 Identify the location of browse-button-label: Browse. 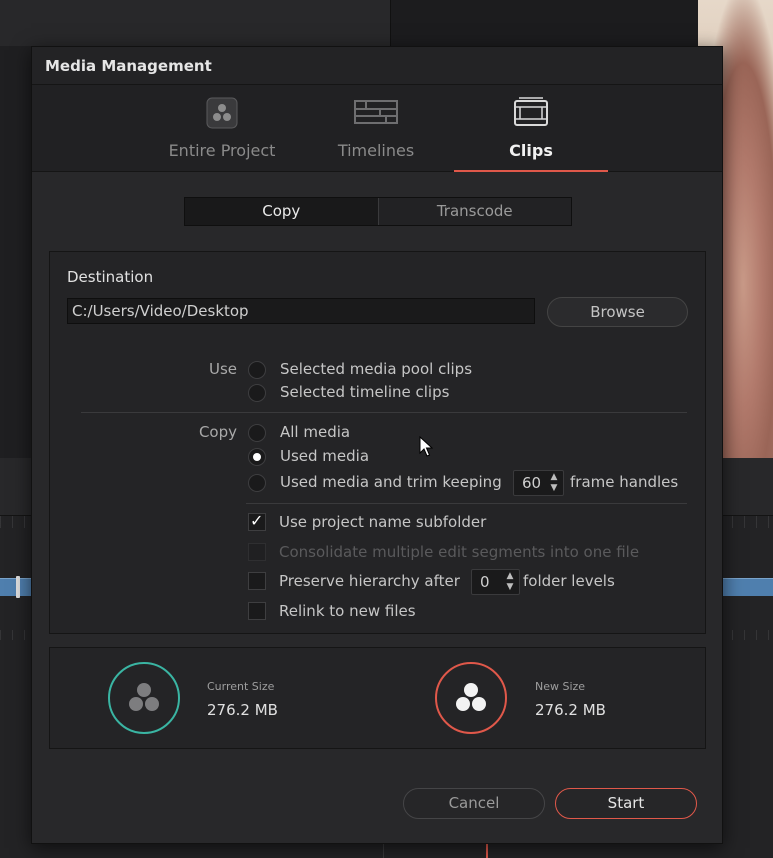
(617, 312).